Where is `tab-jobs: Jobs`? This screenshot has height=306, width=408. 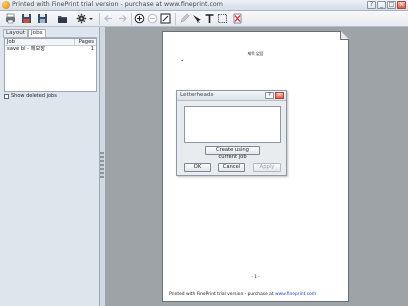
tab-jobs: Jobs is located at coordinates (37, 33).